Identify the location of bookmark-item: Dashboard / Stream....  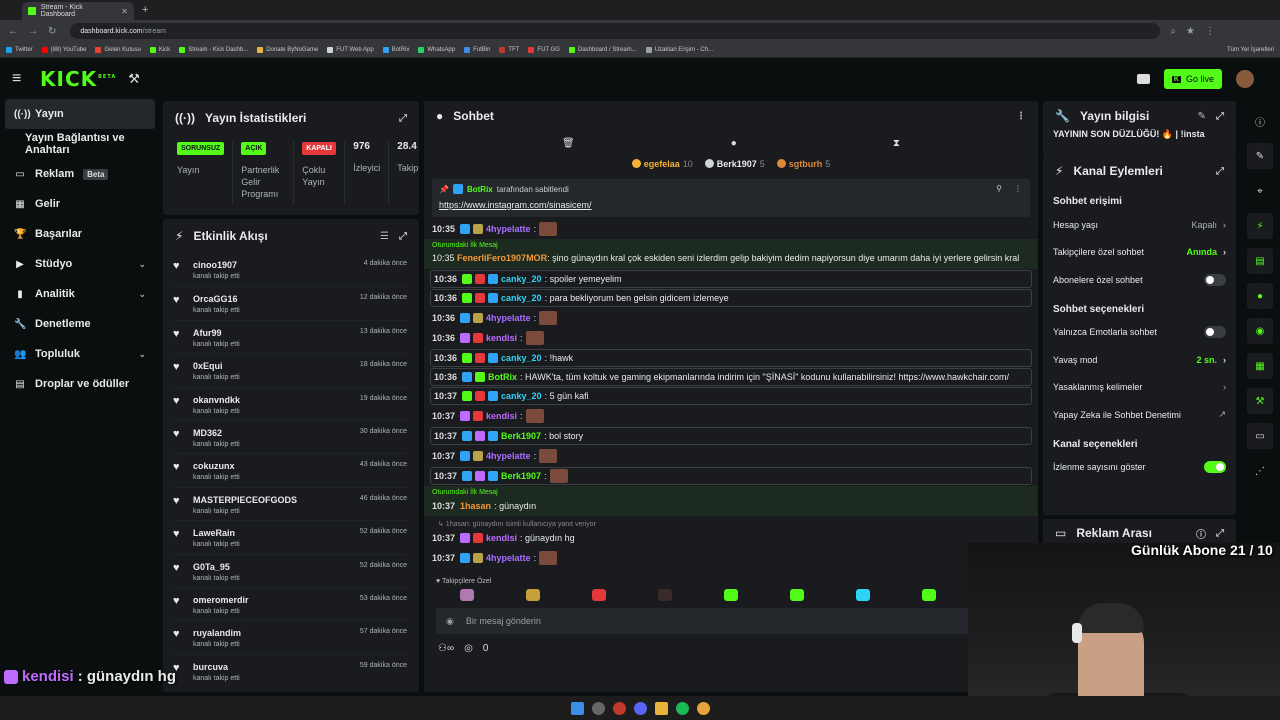
(602, 49).